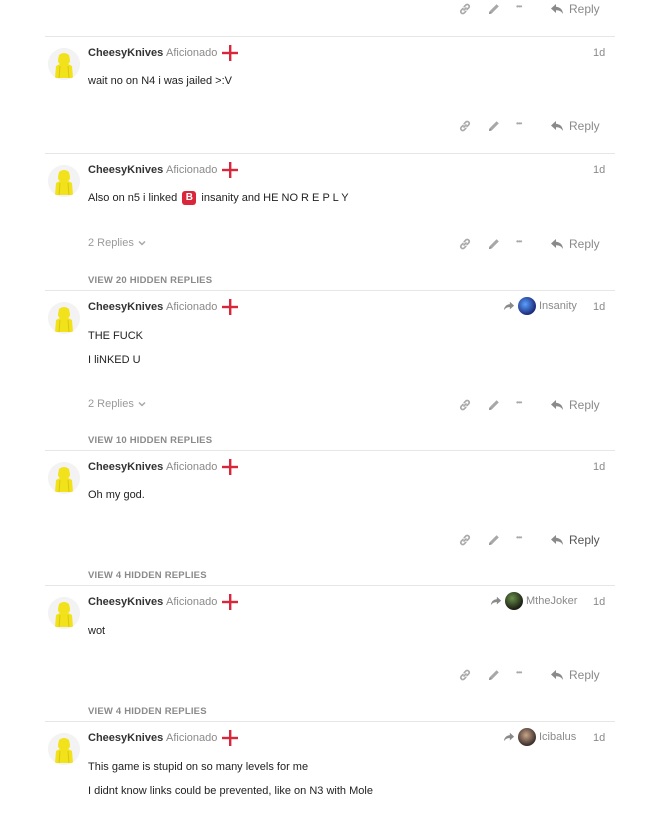  I want to click on comment-text: wot, so click(97, 631).